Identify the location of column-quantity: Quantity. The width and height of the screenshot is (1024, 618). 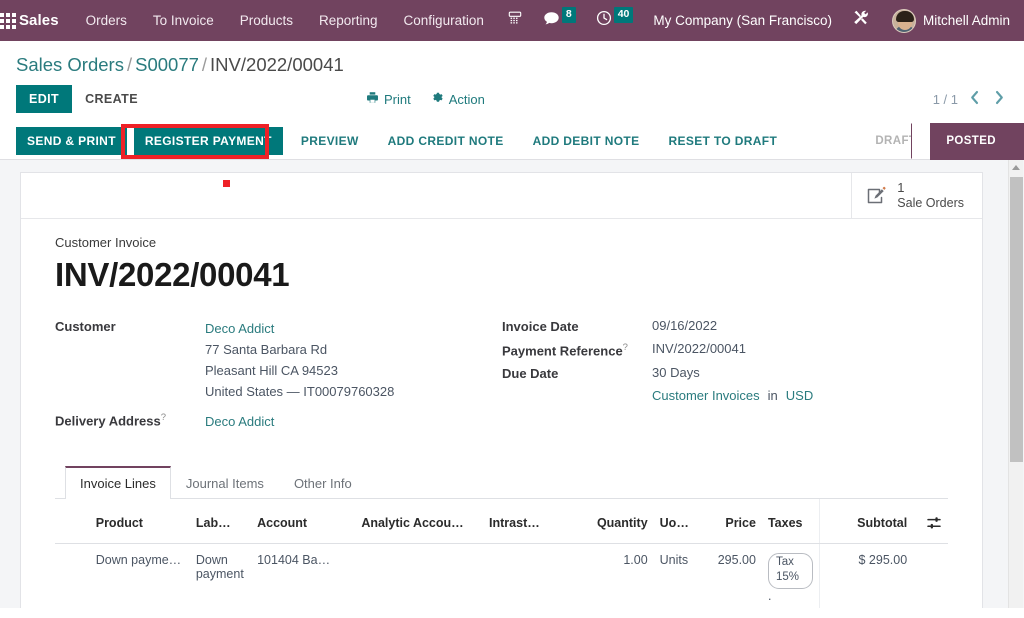
(617, 521).